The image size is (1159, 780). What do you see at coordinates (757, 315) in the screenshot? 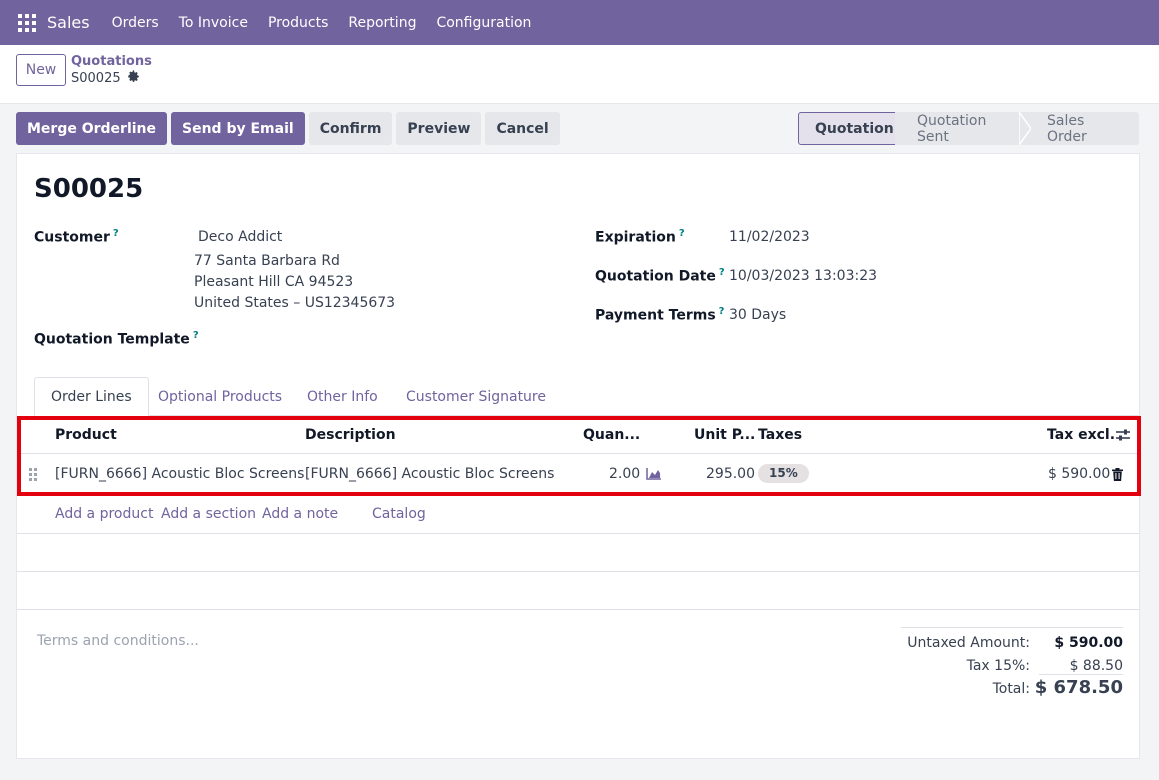
I see `payment-terms-field: 30 Days` at bounding box center [757, 315].